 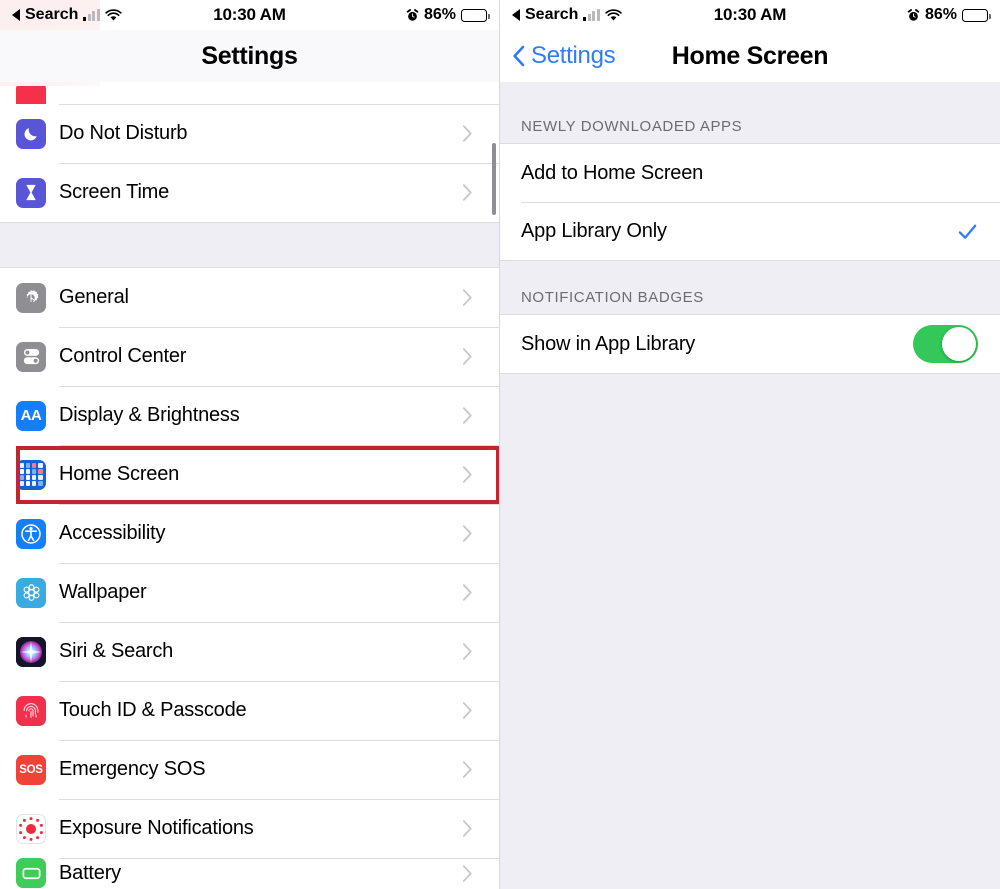 I want to click on status-bar-right: Search 10:30 AM 86%, so click(x=750, y=15).